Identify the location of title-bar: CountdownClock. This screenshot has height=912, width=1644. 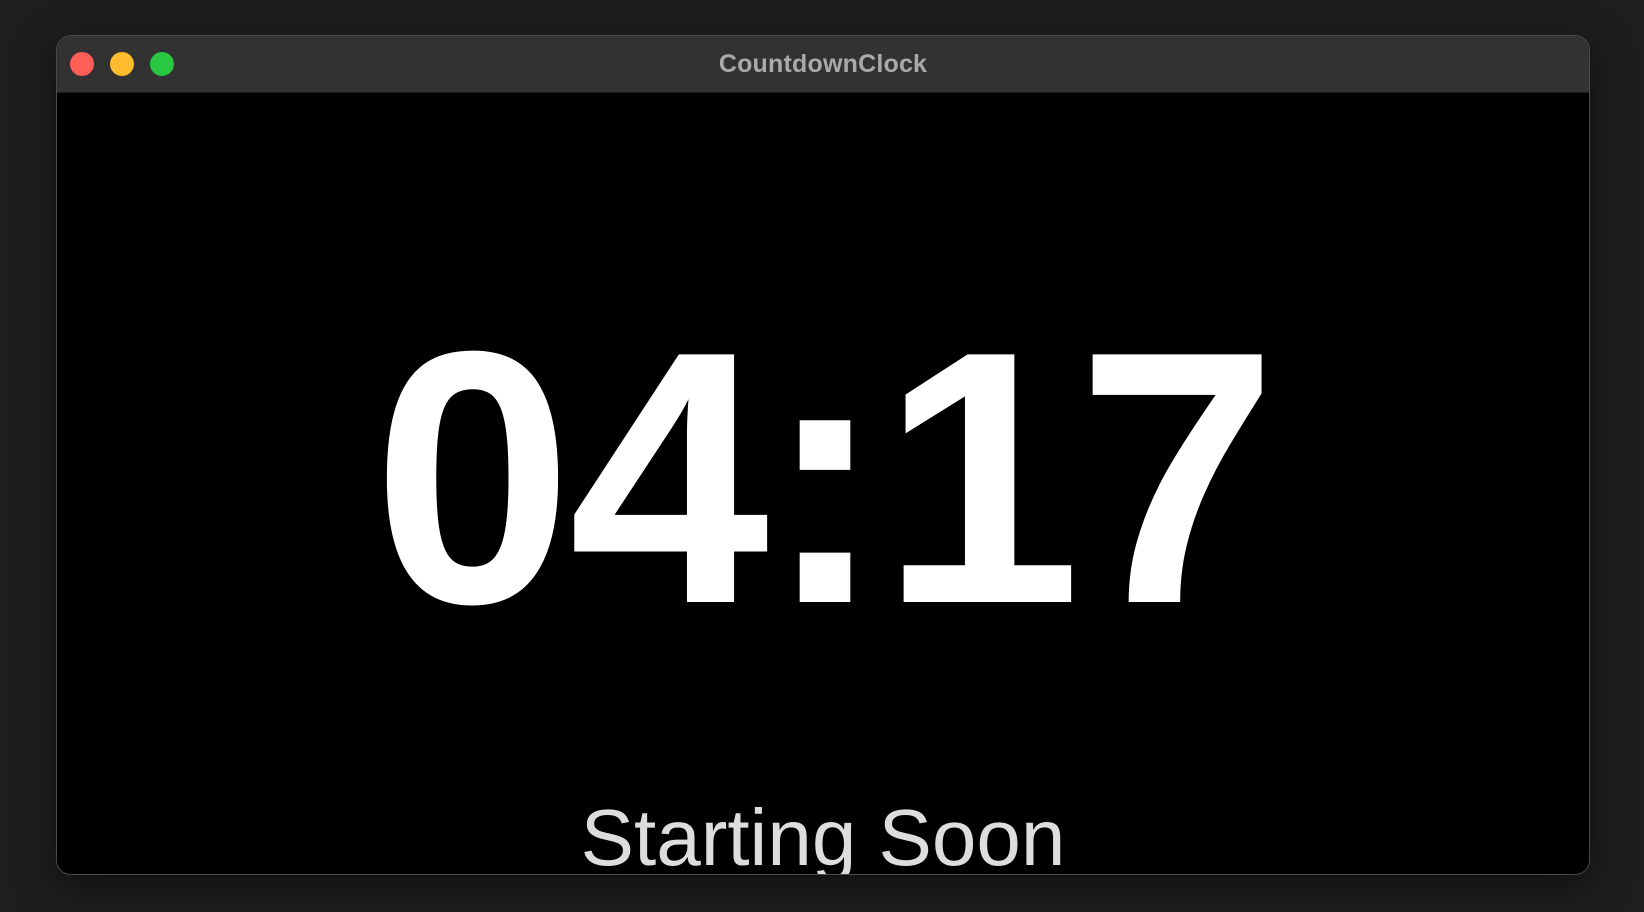
(823, 64).